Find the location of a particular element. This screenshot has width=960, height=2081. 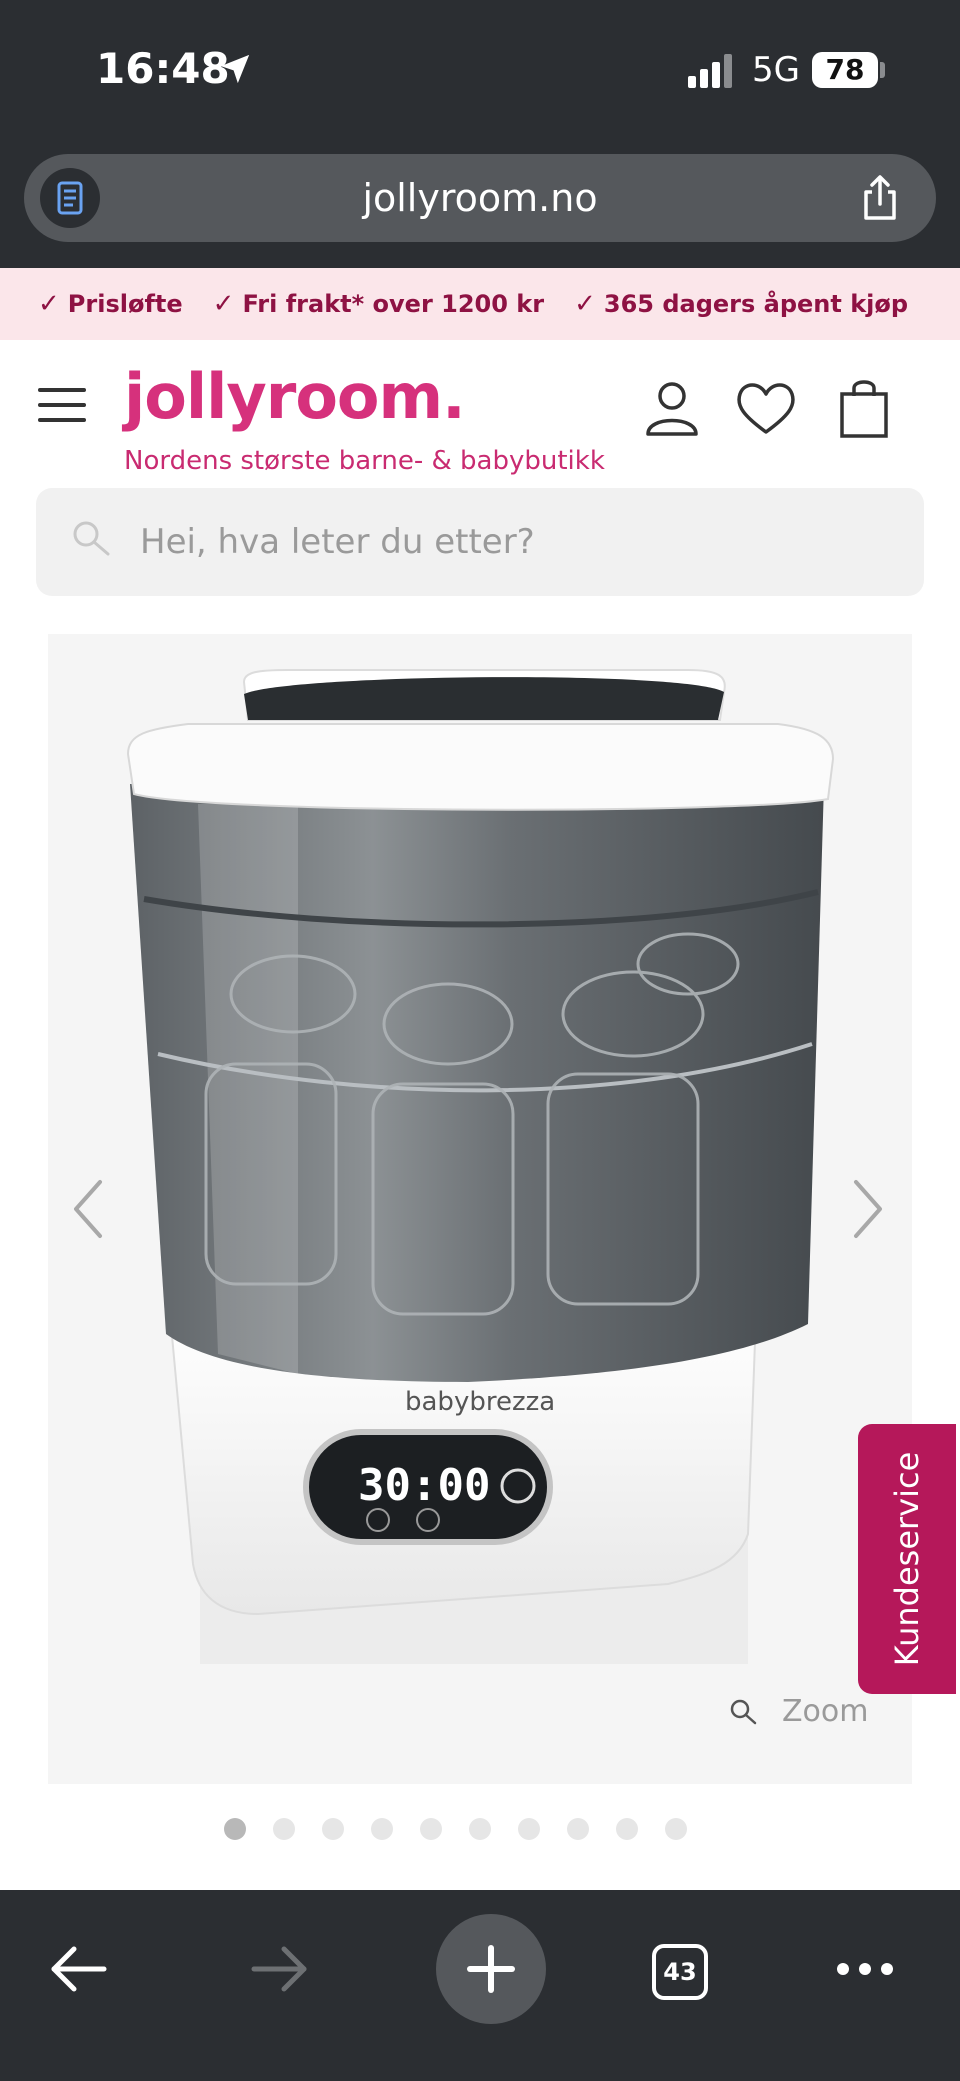

new-tab-button is located at coordinates (491, 1969).